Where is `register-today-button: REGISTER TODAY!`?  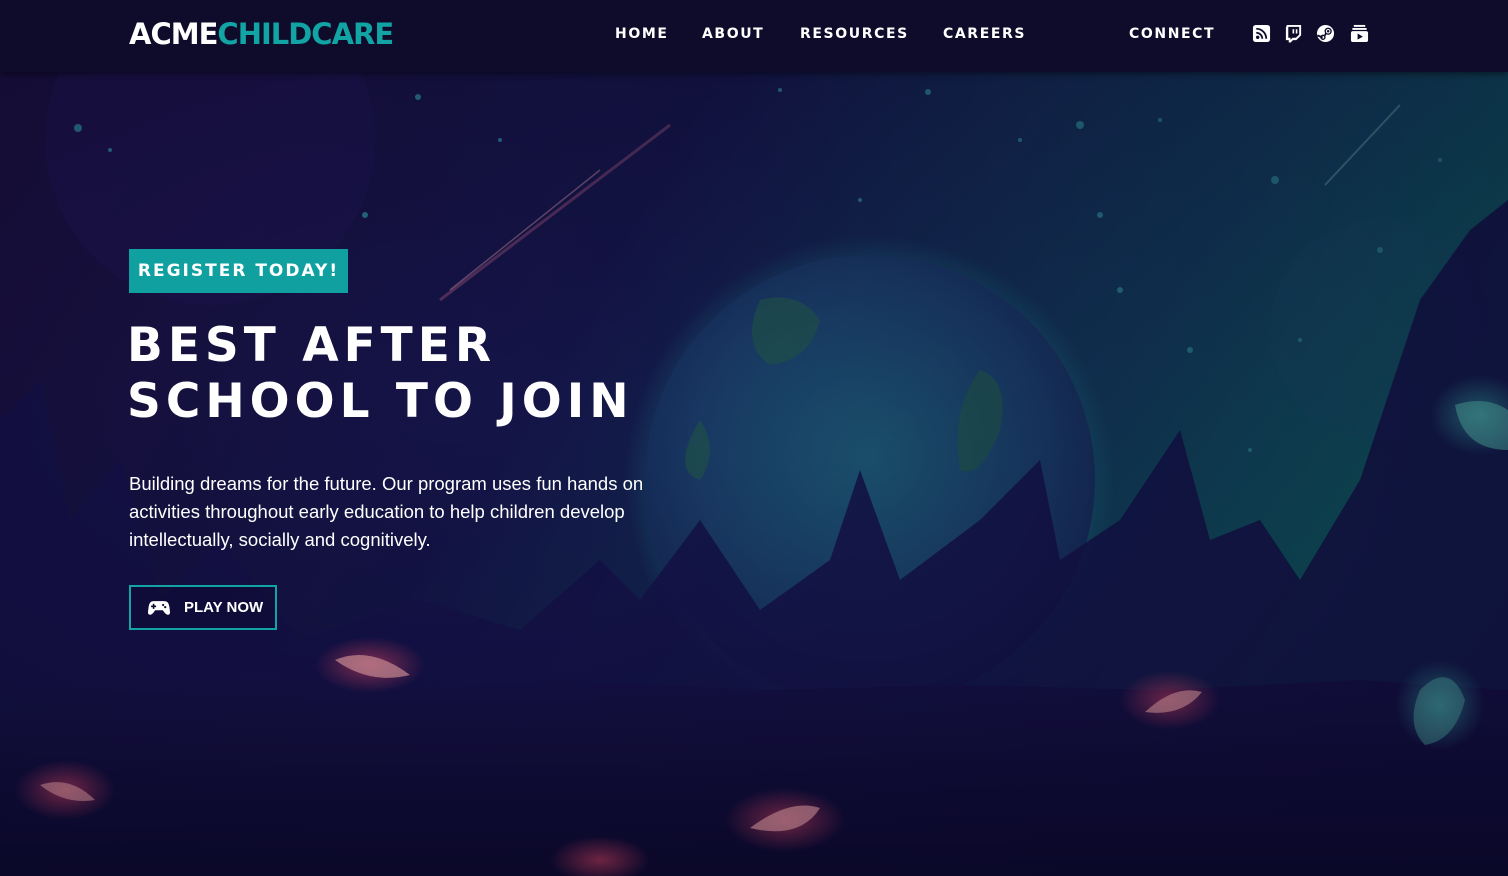
register-today-button: REGISTER TODAY! is located at coordinates (238, 271).